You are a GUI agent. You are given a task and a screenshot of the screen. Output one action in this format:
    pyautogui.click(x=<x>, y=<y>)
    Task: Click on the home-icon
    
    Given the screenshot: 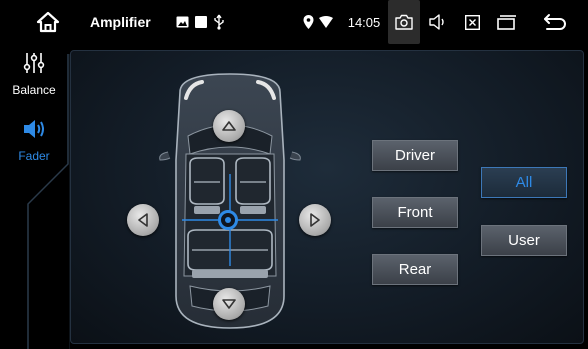 What is the action you would take?
    pyautogui.click(x=48, y=22)
    